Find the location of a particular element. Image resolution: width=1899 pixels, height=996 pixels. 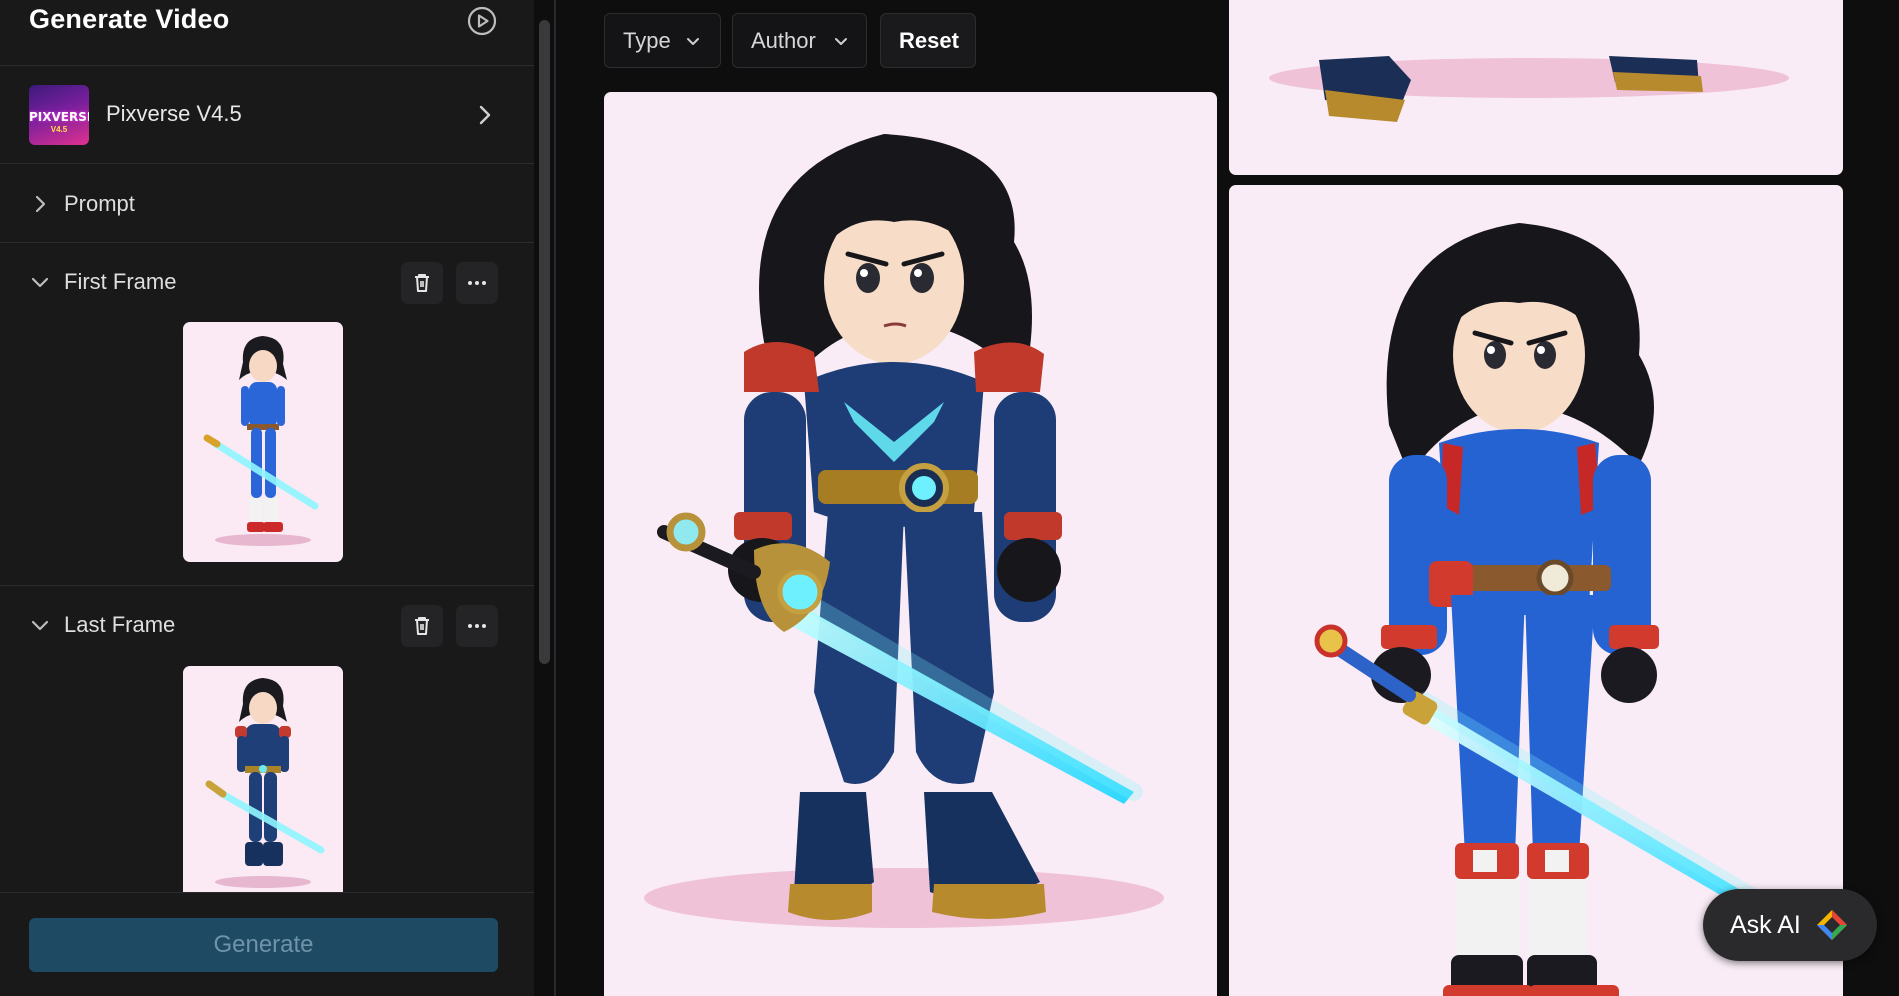

first-frame-section: First Frame is located at coordinates (267, 414).